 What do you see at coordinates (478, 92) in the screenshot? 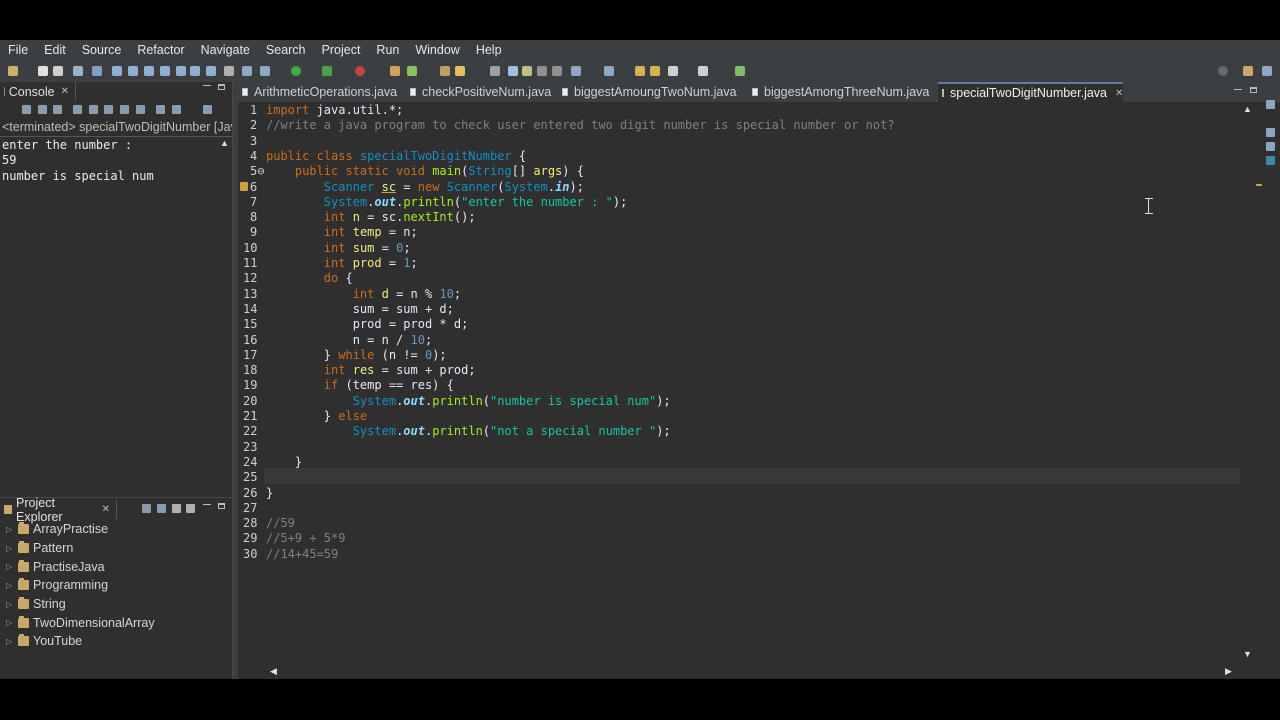
I see `tab-check-positive-num: checkPositiveNum.java` at bounding box center [478, 92].